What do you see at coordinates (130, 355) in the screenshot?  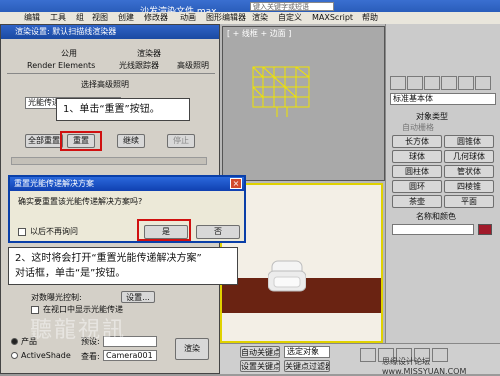 I see `view-dropdown: Camera001` at bounding box center [130, 355].